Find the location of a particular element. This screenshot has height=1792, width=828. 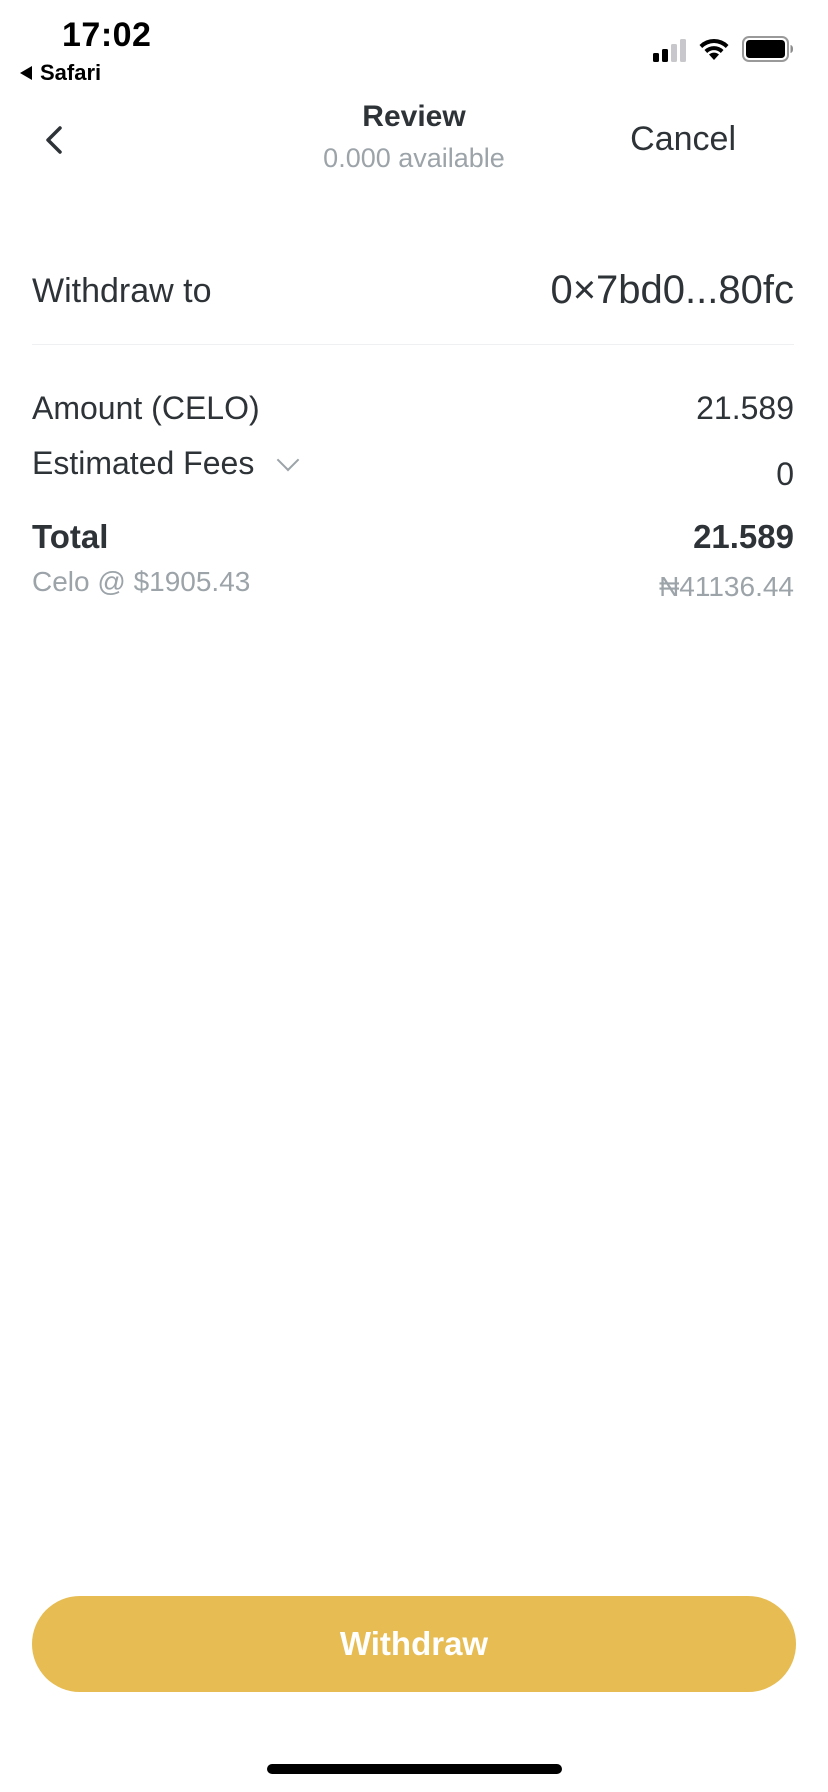

status-icons is located at coordinates (723, 49).